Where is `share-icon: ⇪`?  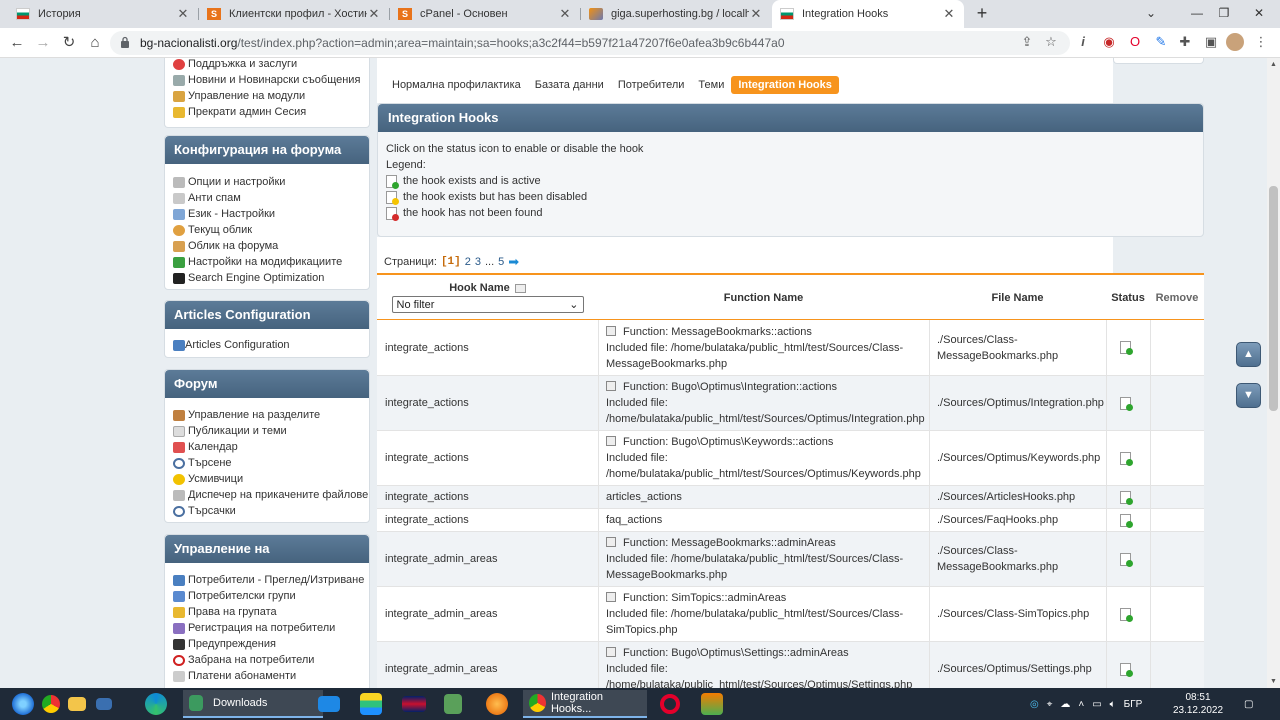 share-icon: ⇪ is located at coordinates (1027, 42).